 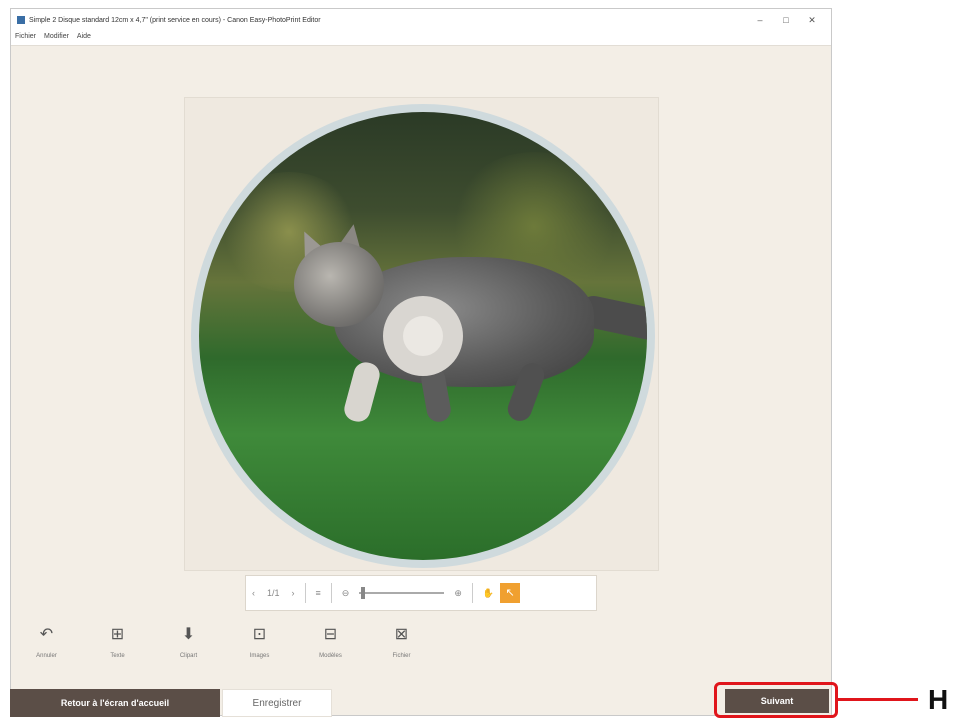 I want to click on zoom-in-icon: ⊕, so click(x=458, y=593).